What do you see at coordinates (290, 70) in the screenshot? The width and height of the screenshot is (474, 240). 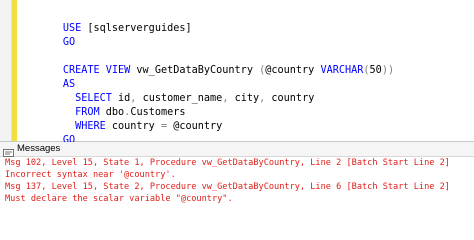 I see `parameter: @country` at bounding box center [290, 70].